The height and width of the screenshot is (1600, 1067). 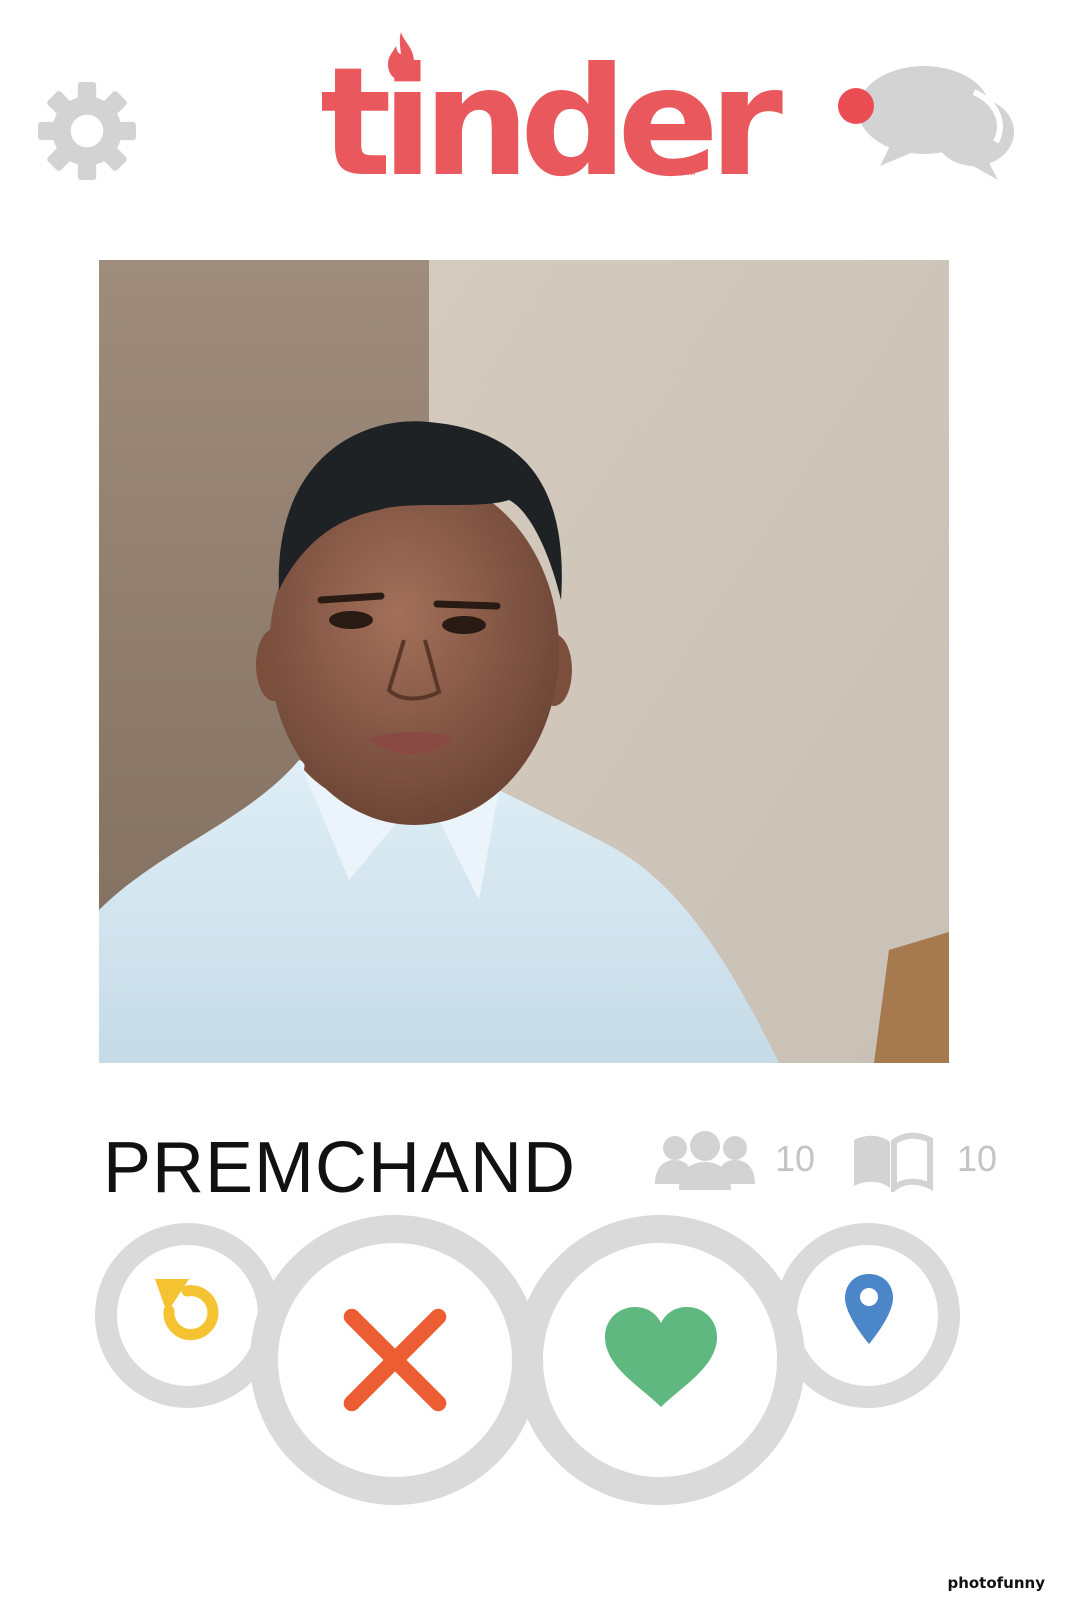 I want to click on settings-button, so click(x=87, y=131).